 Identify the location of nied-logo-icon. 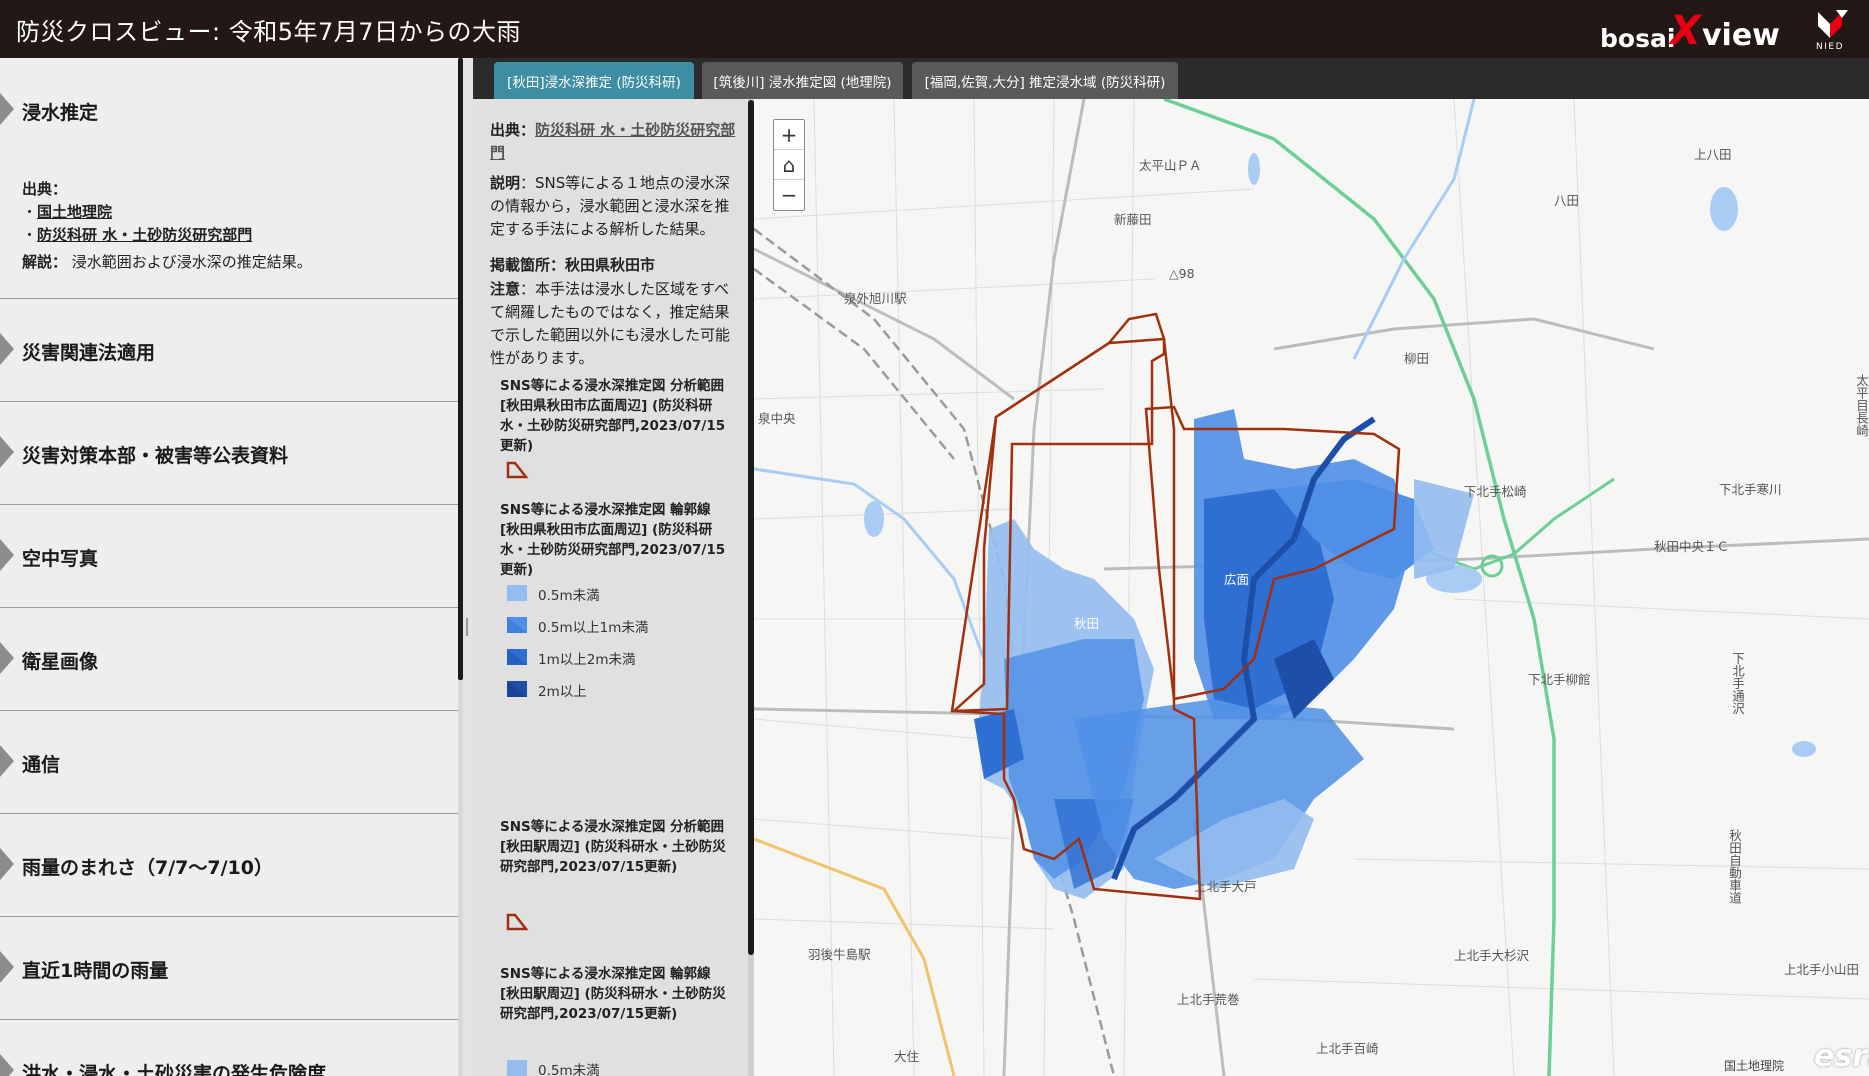
(1833, 24).